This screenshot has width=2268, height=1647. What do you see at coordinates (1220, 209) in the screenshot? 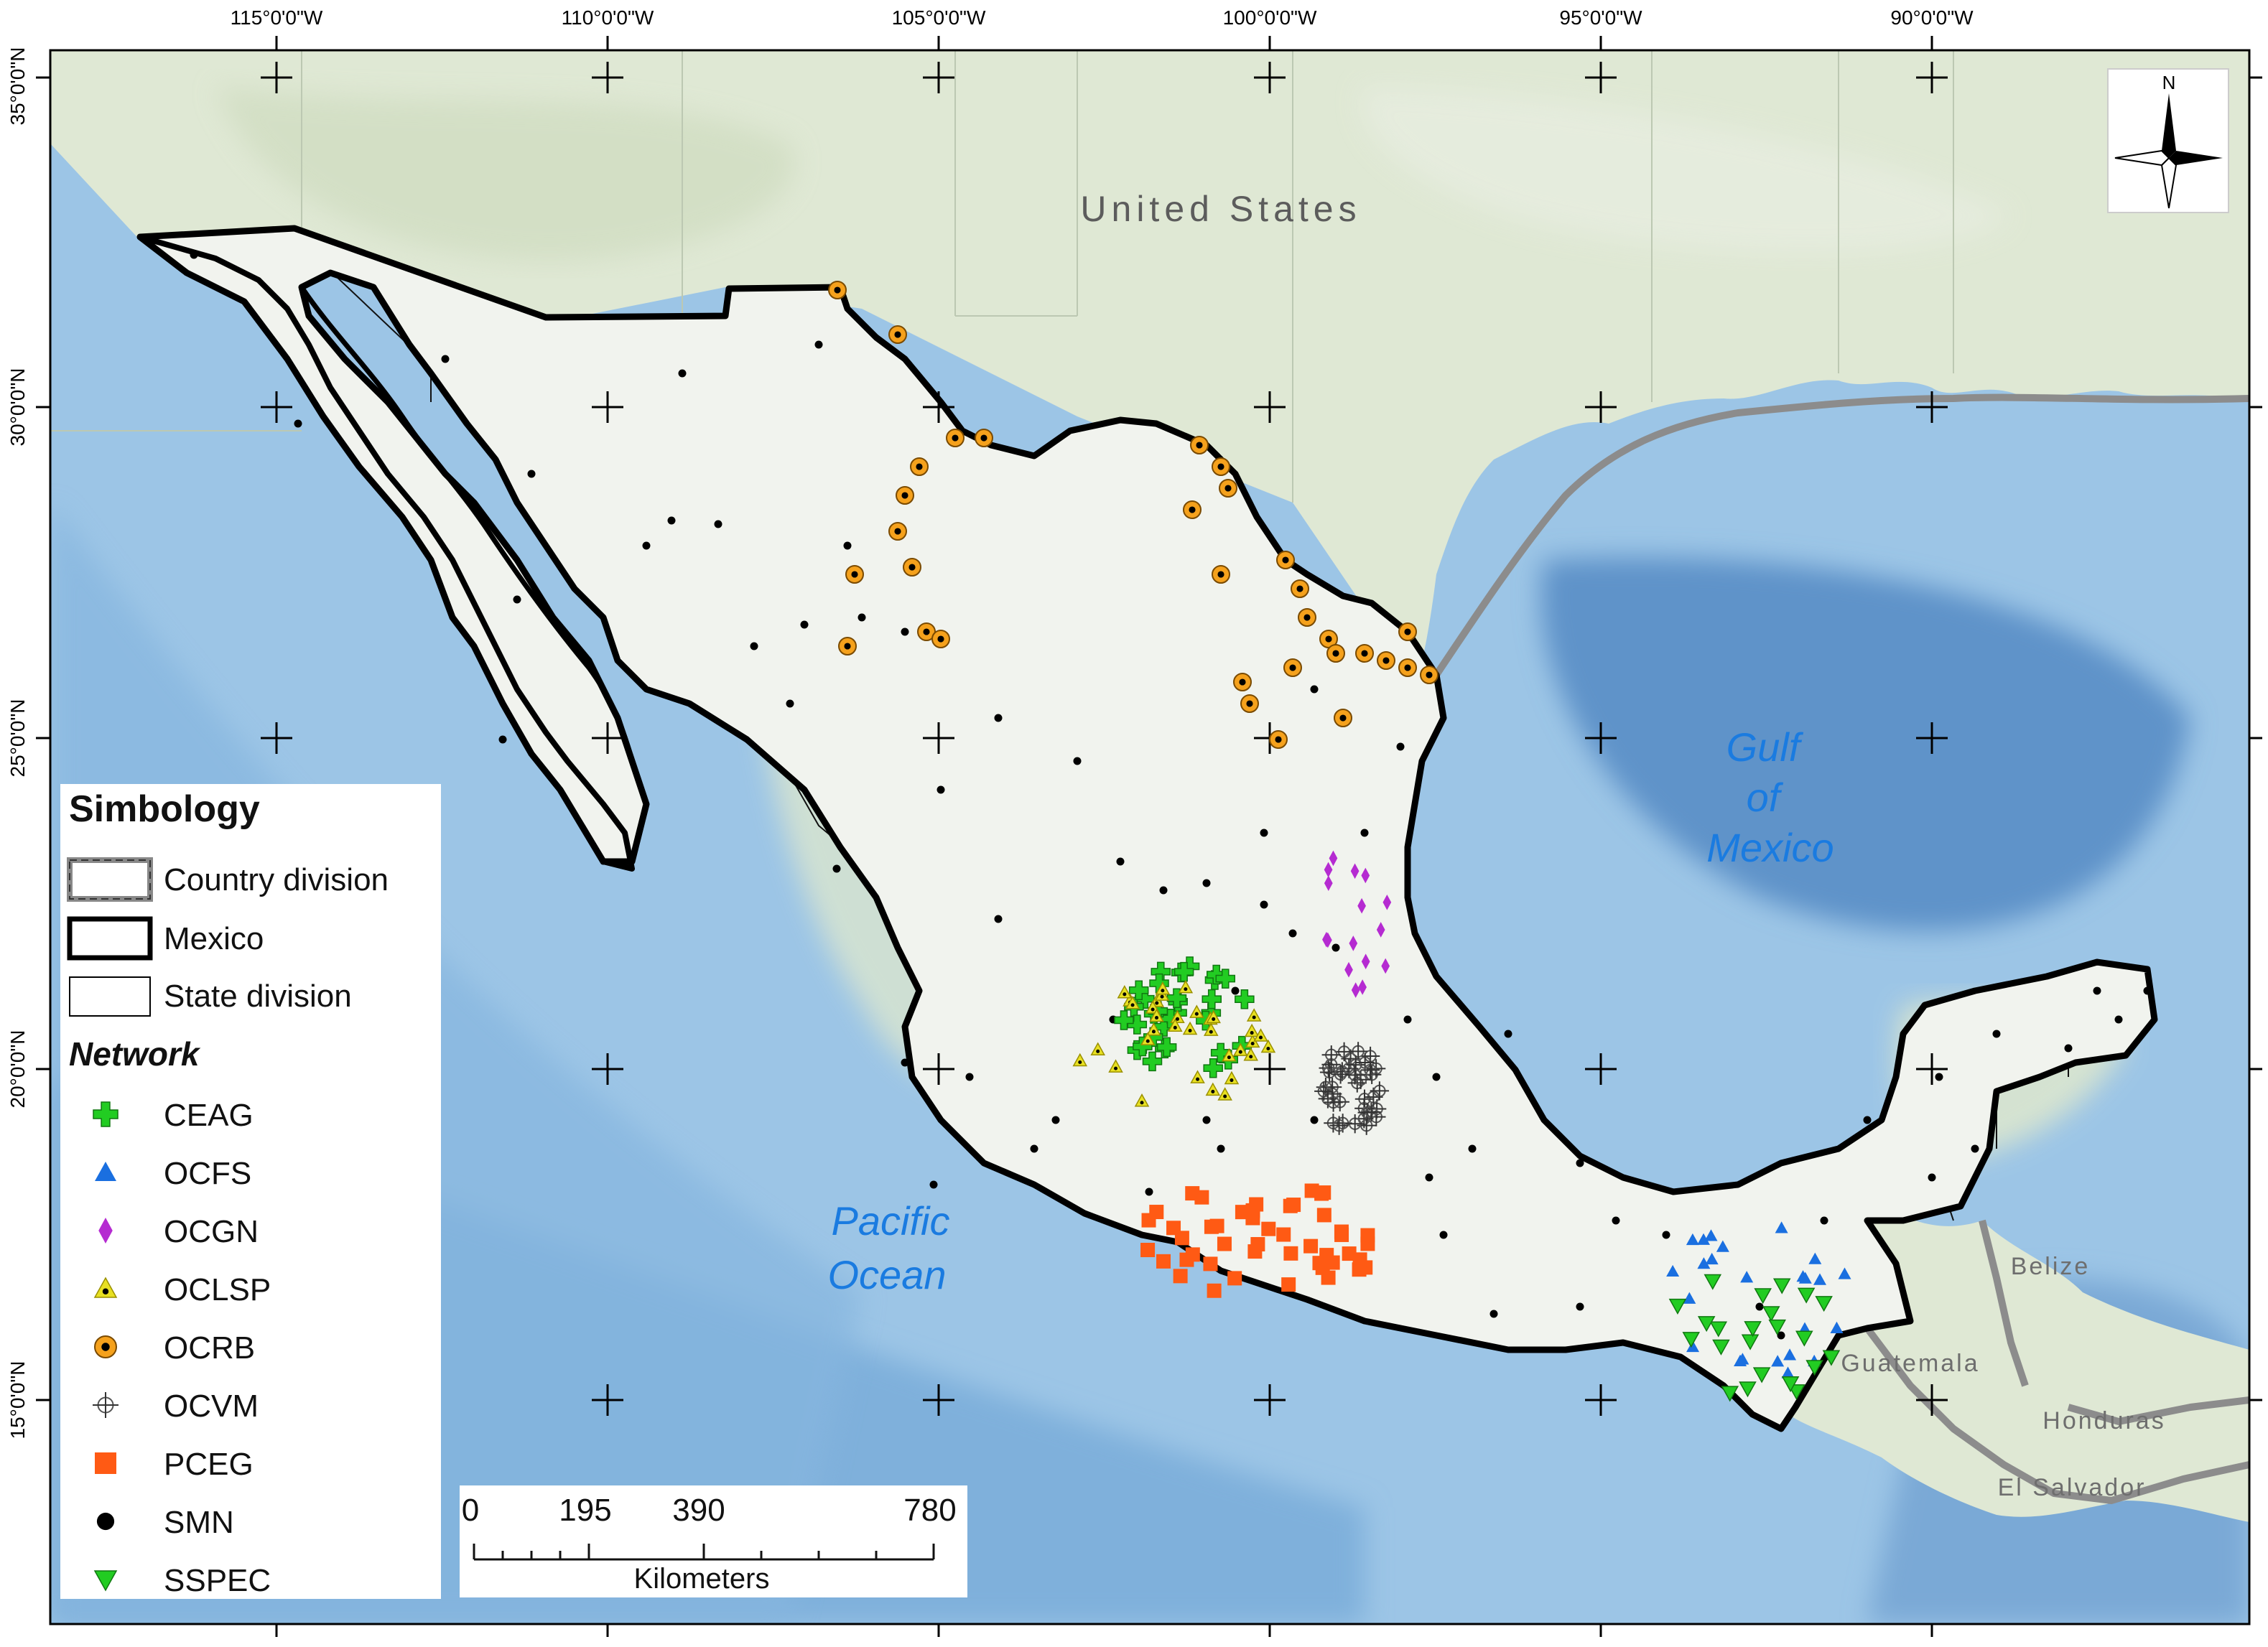
I see `label-united-states: United States` at bounding box center [1220, 209].